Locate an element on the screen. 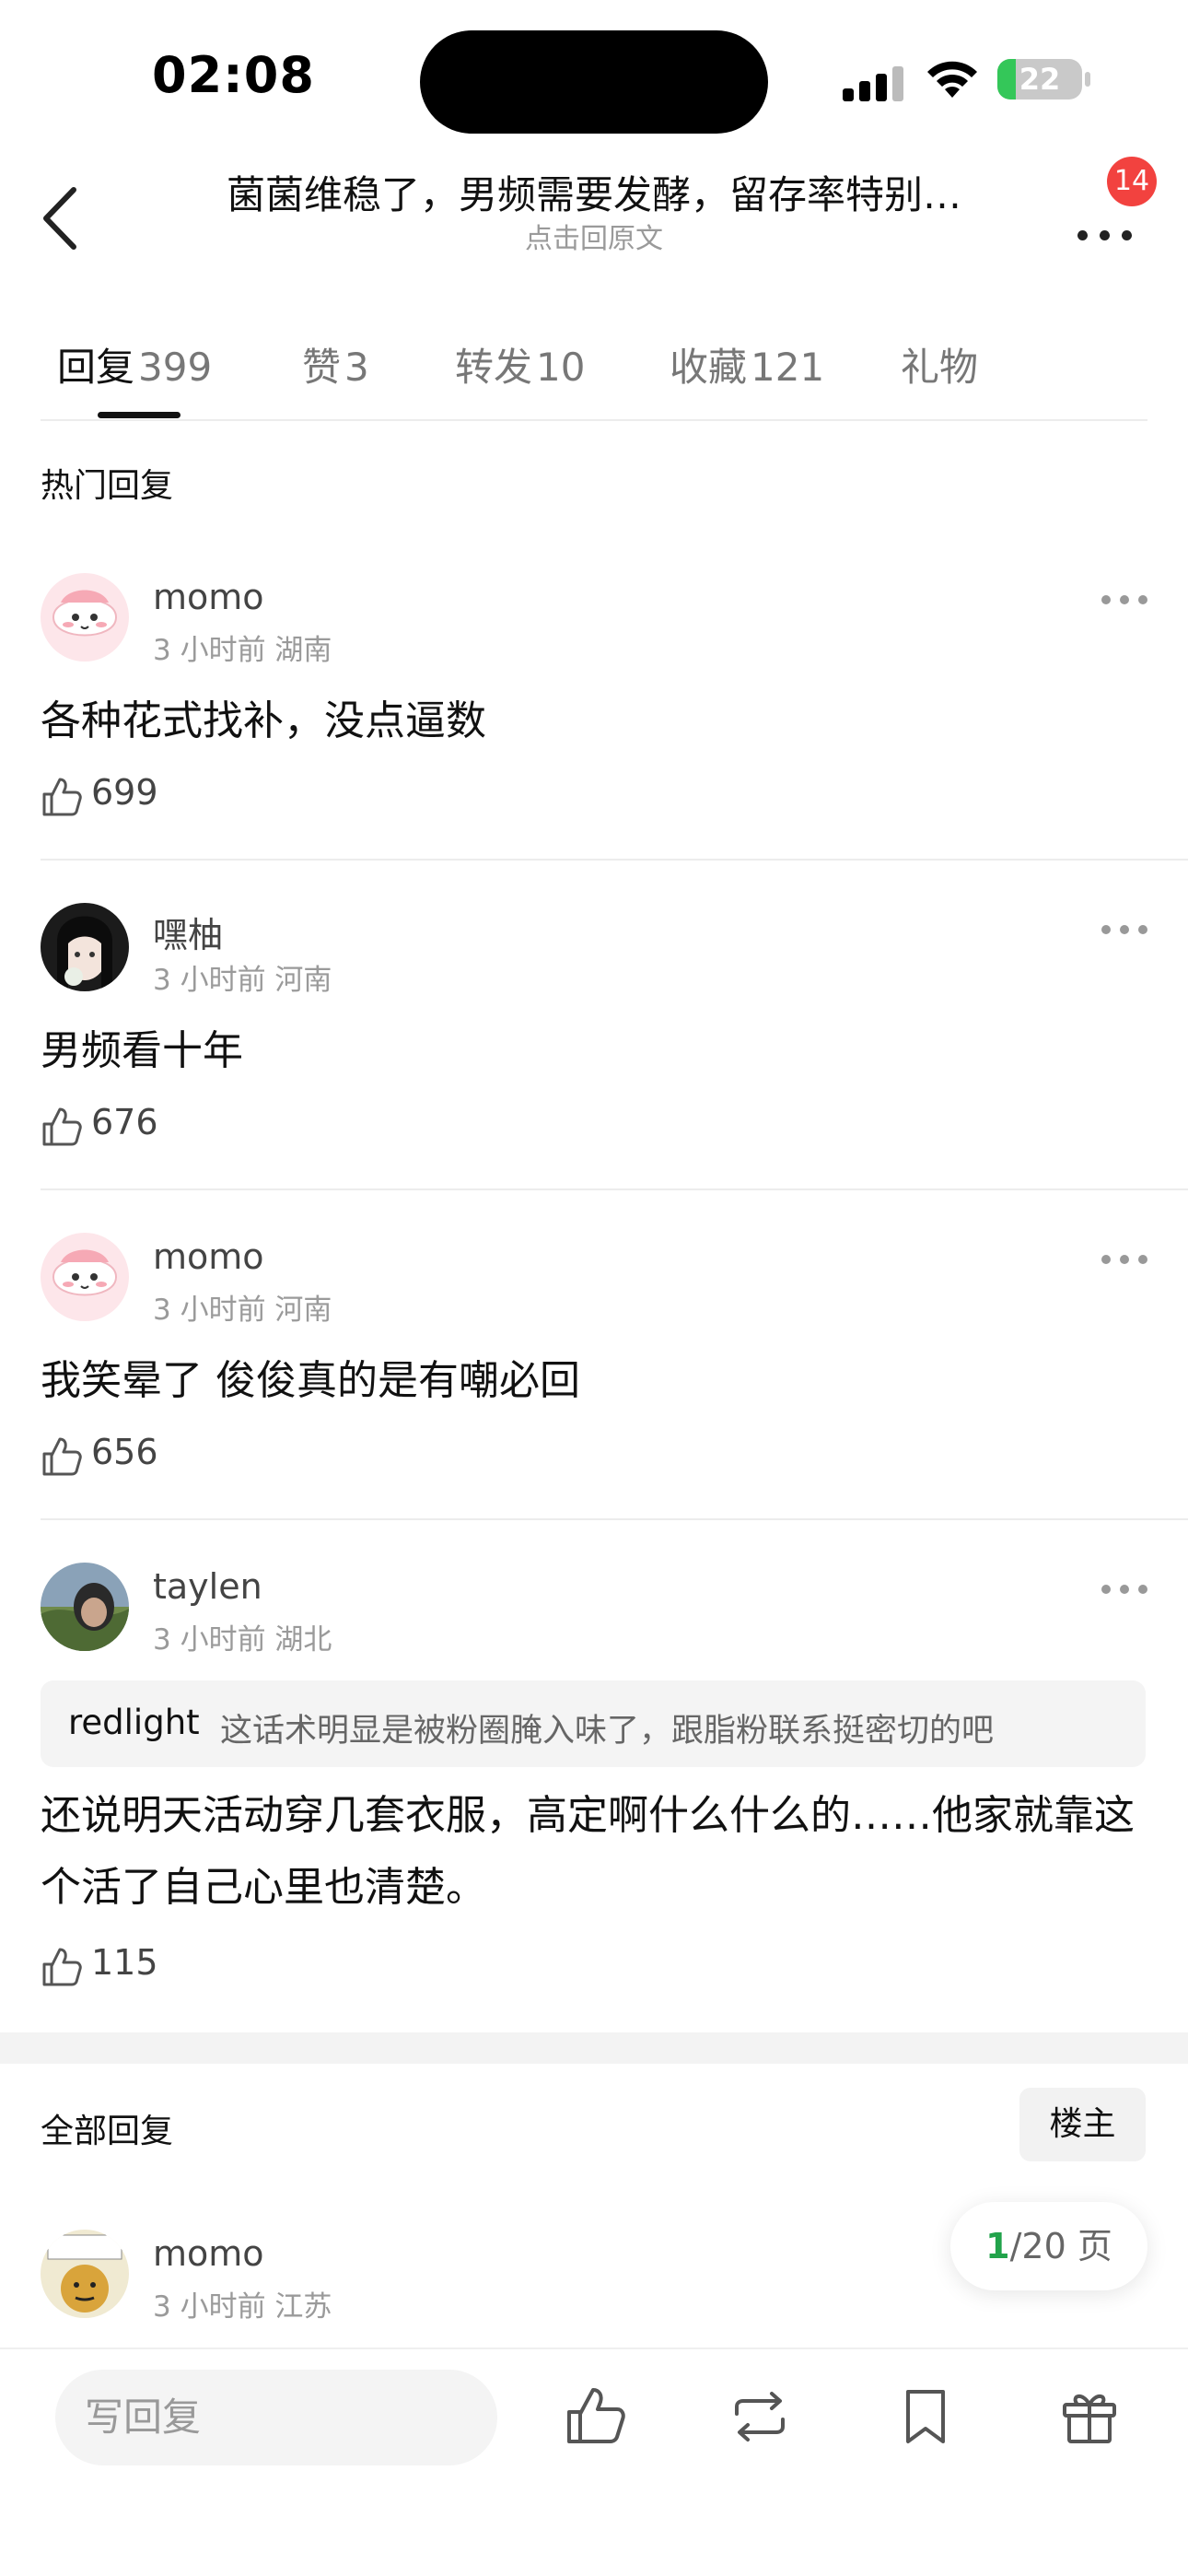 The width and height of the screenshot is (1188, 2576). like-count: 676 is located at coordinates (124, 1122).